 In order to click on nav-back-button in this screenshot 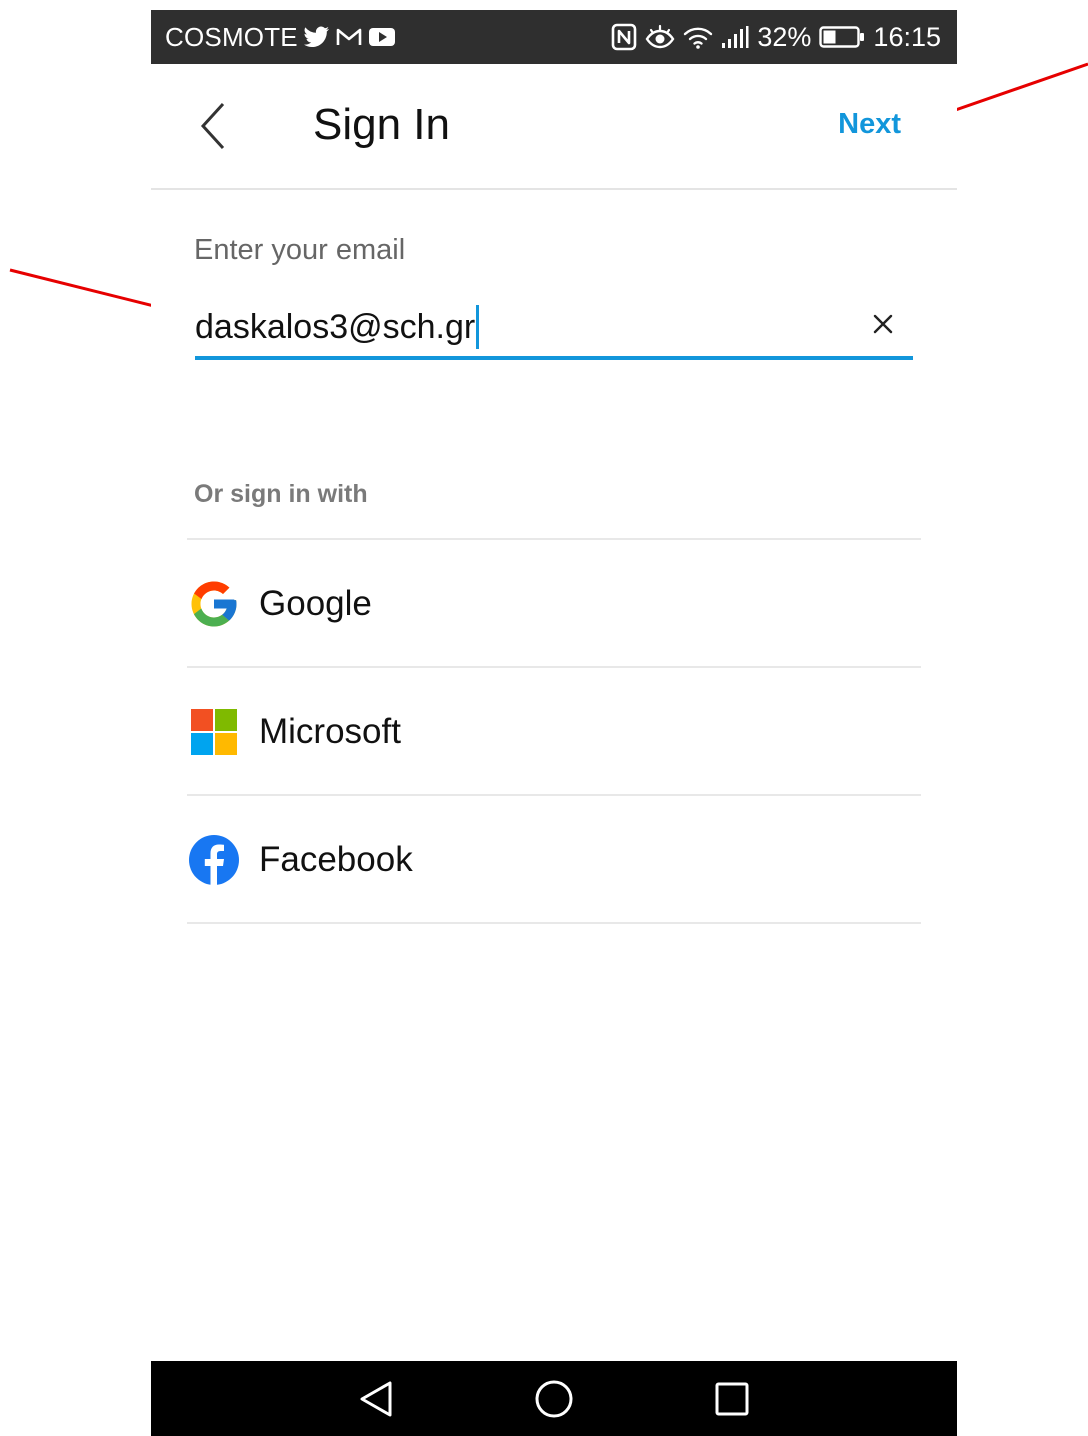, I will do `click(376, 1399)`.